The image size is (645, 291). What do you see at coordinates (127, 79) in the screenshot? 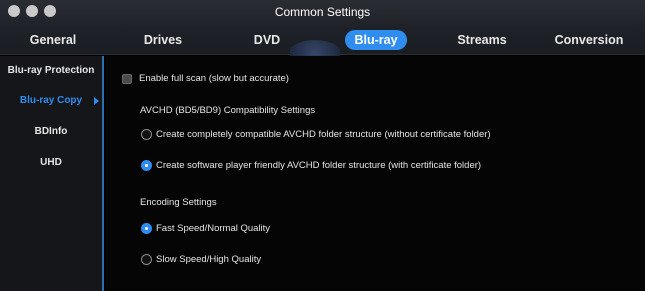
I see `full-scan-checkbox` at bounding box center [127, 79].